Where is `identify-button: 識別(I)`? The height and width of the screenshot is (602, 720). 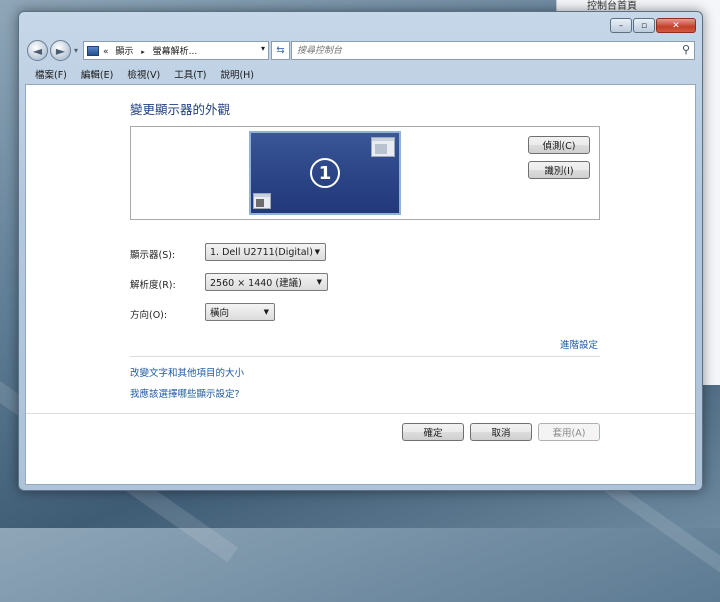 identify-button: 識別(I) is located at coordinates (559, 170).